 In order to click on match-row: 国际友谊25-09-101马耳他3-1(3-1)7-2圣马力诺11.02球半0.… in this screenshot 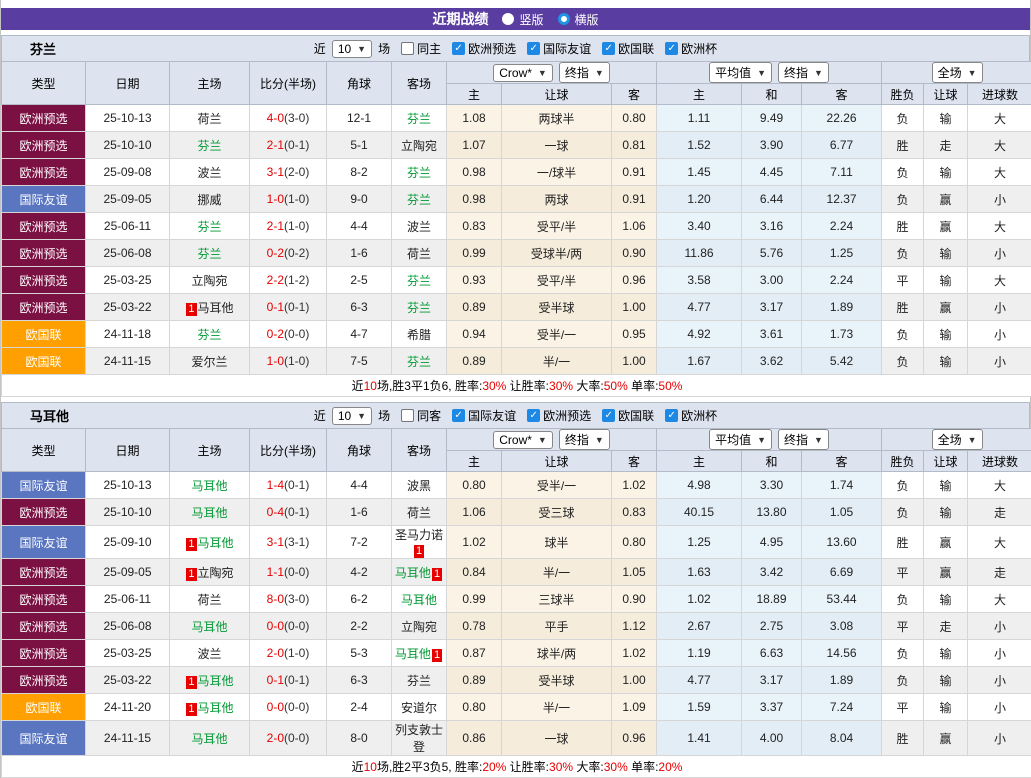, I will do `click(516, 542)`.